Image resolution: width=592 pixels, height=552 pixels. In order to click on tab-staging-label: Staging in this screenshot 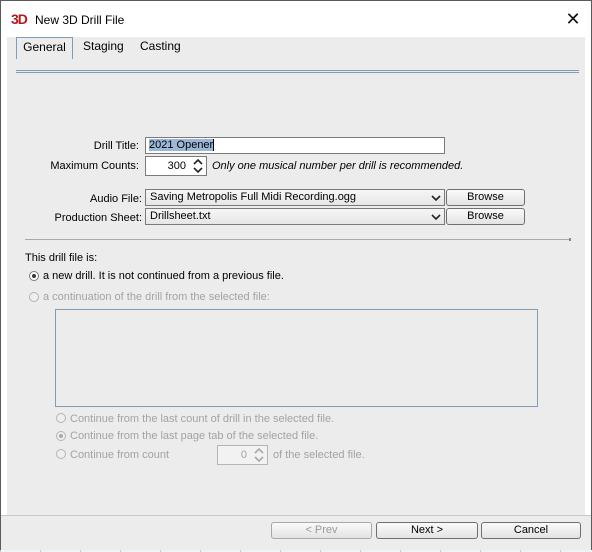, I will do `click(103, 46)`.